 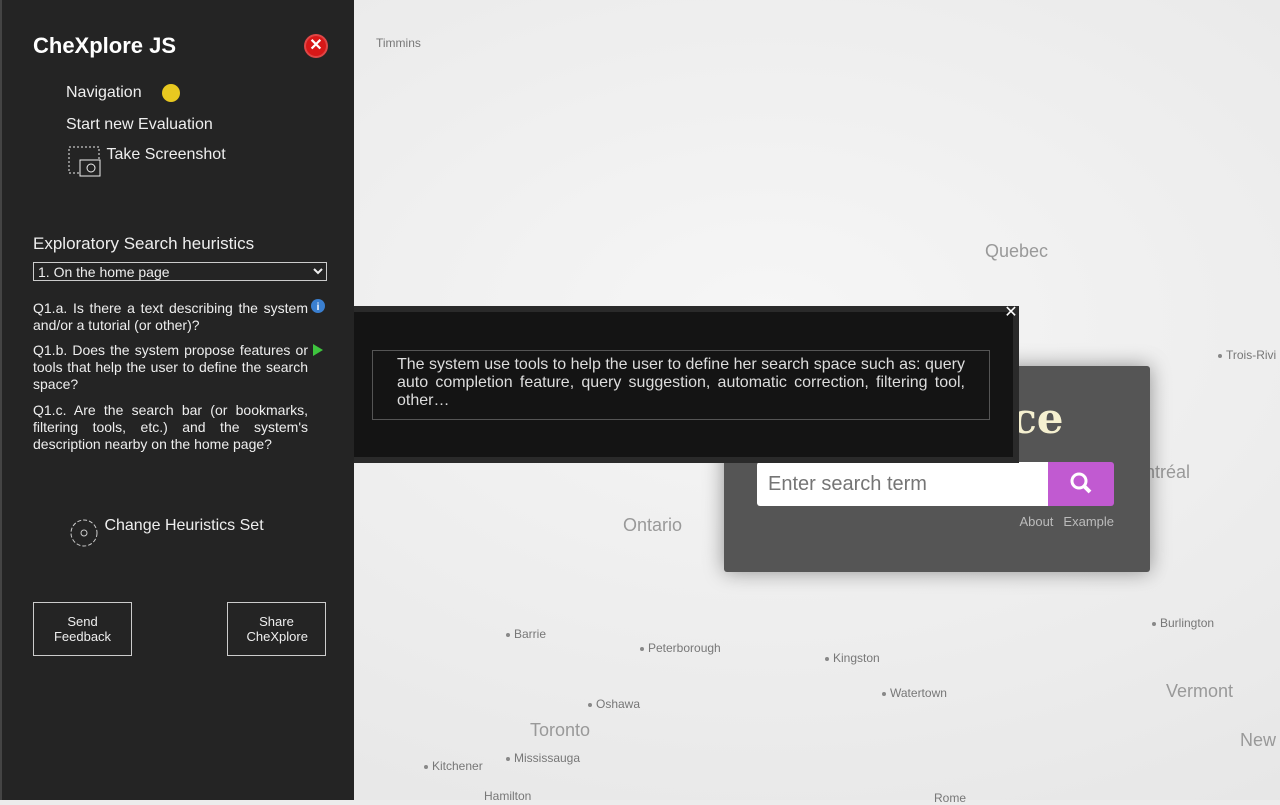 What do you see at coordinates (453, 766) in the screenshot?
I see `city-label: Kitchener` at bounding box center [453, 766].